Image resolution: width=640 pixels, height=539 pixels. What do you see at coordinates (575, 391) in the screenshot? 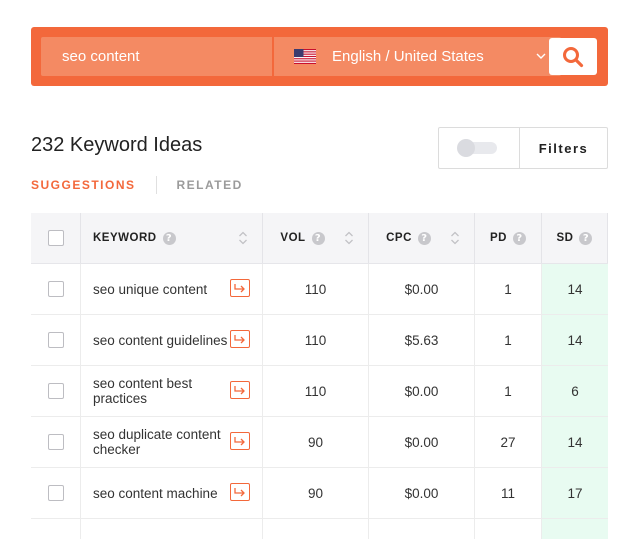
I see `sd-cell: 6` at bounding box center [575, 391].